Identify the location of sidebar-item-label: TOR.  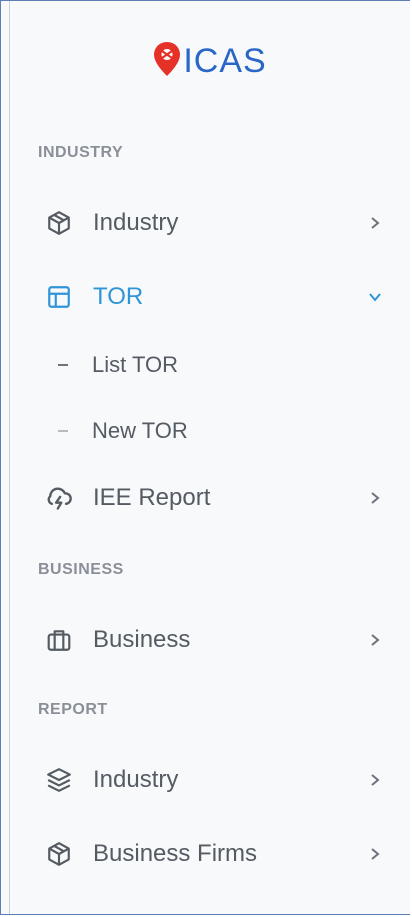
(118, 296).